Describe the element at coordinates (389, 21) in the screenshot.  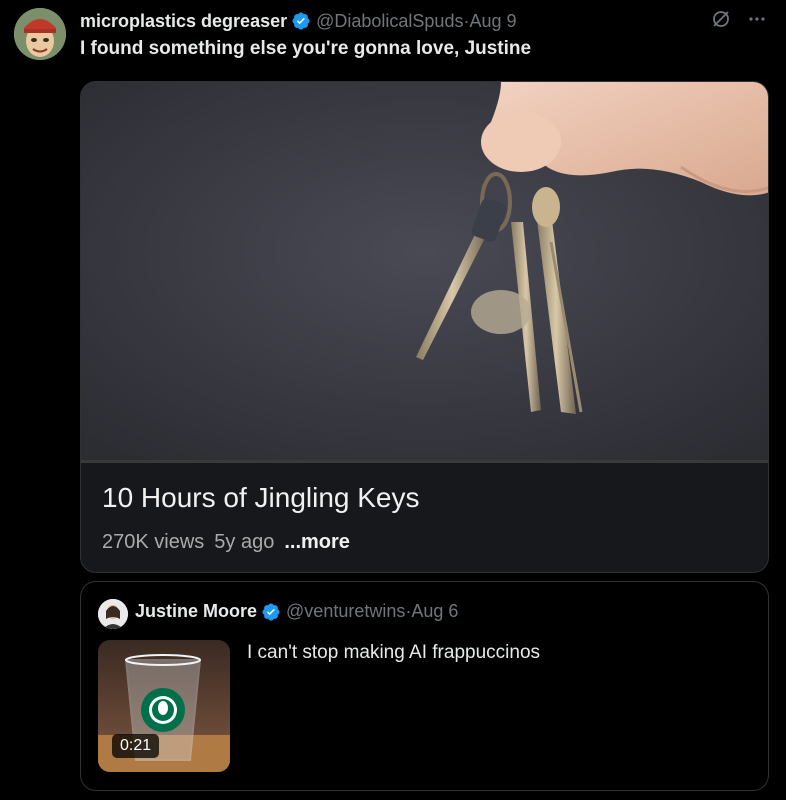
I see `author-handle: @DiabolicalSpuds` at that location.